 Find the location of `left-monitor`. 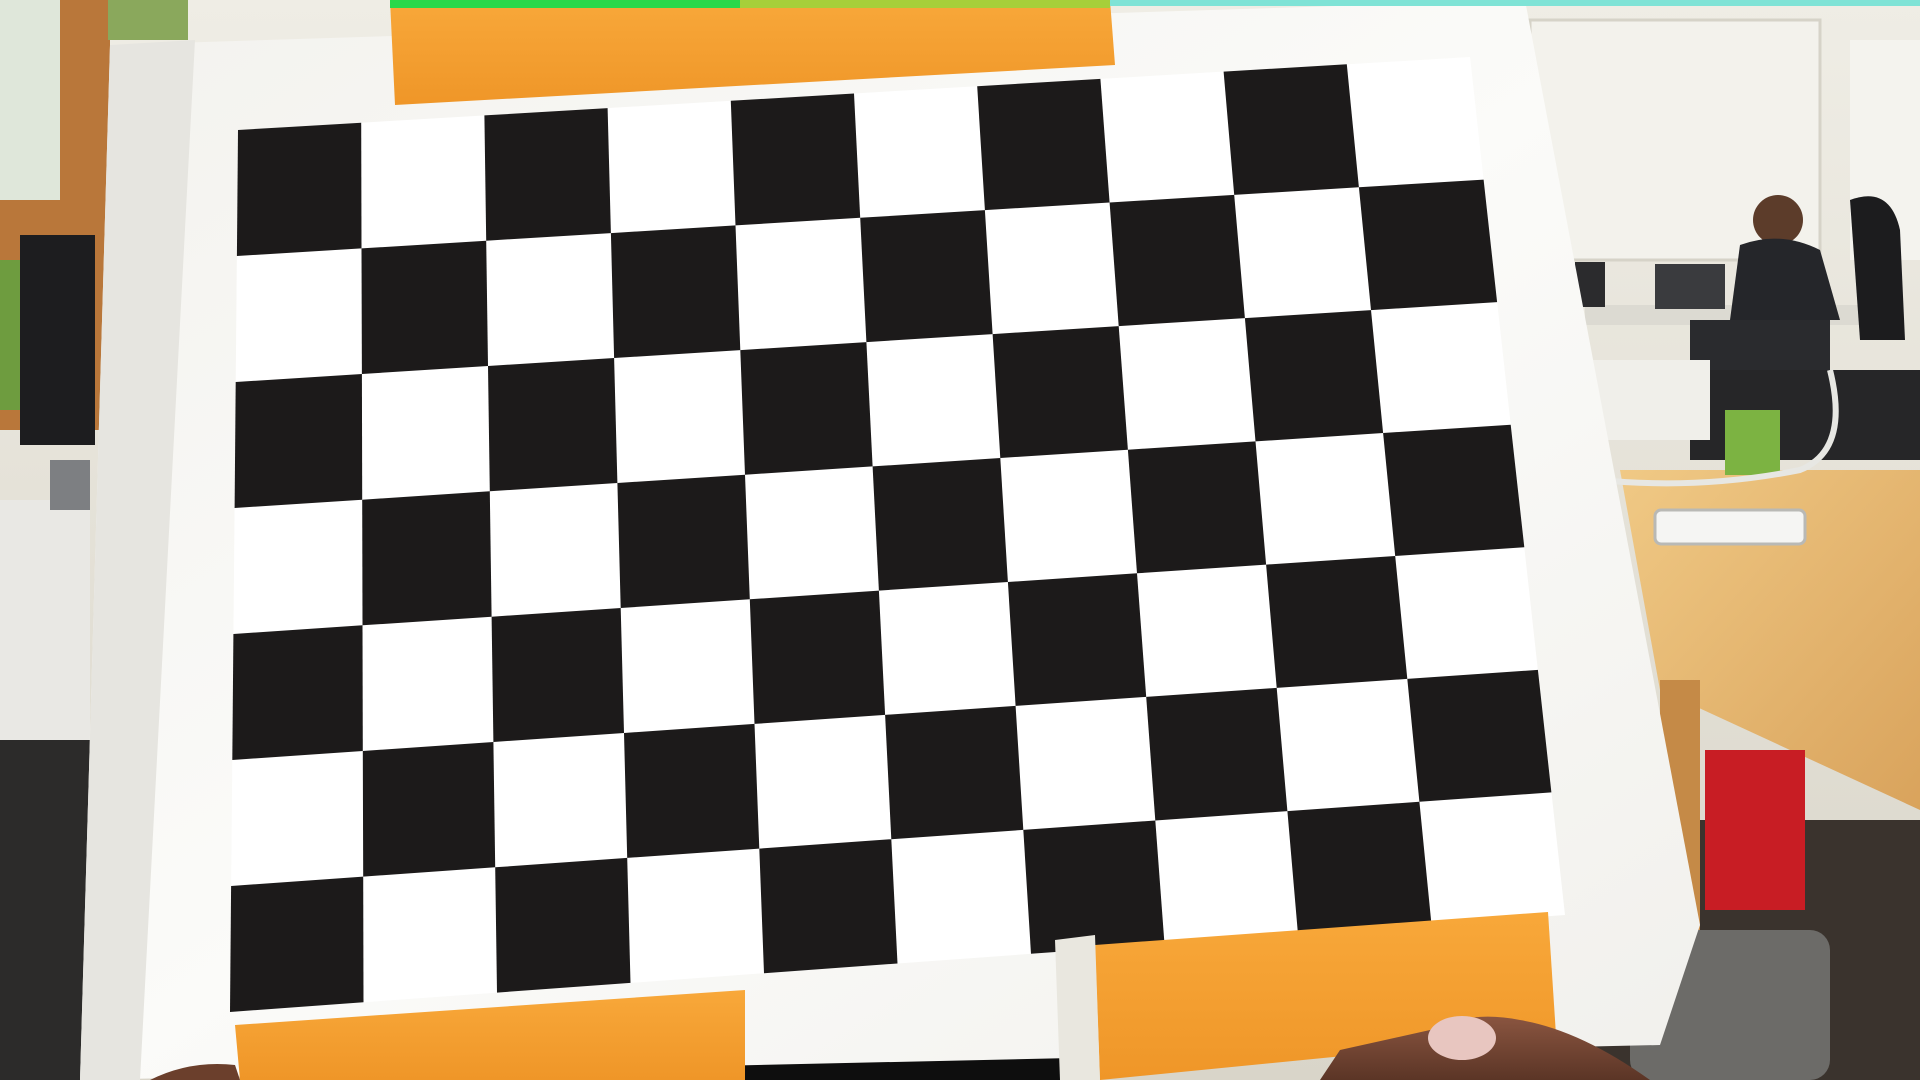

left-monitor is located at coordinates (57, 340).